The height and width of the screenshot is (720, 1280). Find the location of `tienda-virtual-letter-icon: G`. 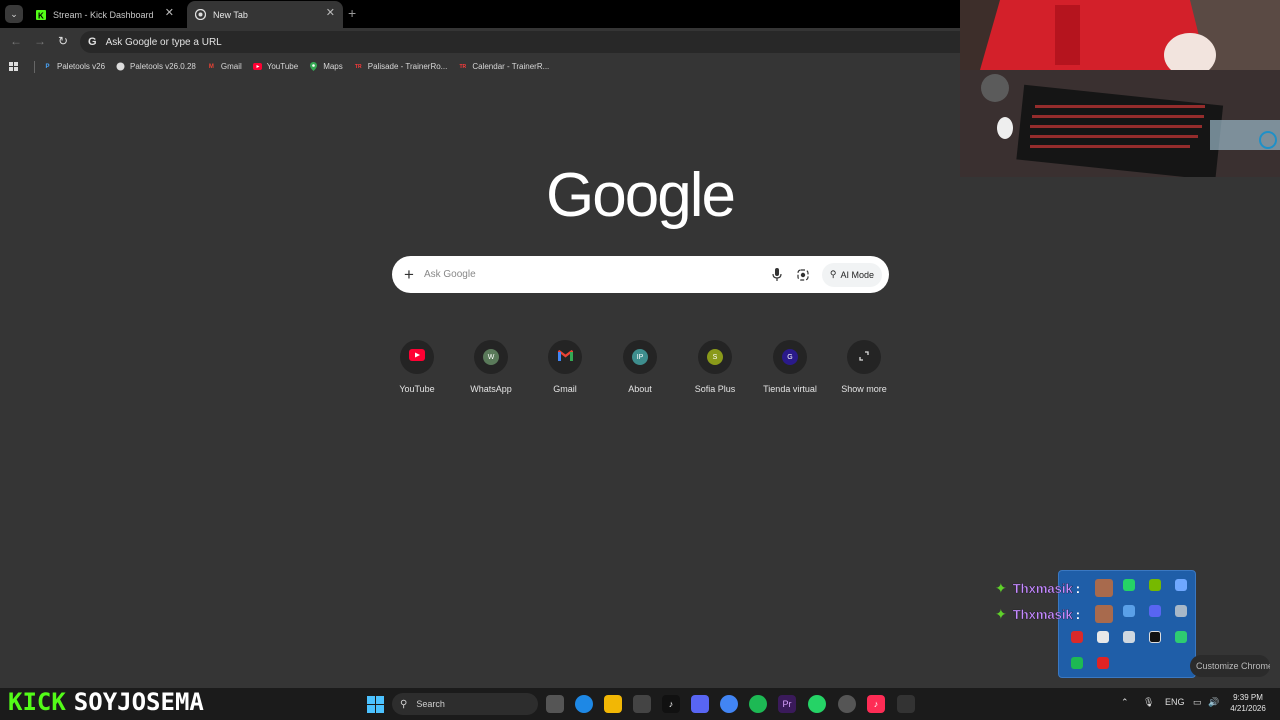

tienda-virtual-letter-icon: G is located at coordinates (790, 357).